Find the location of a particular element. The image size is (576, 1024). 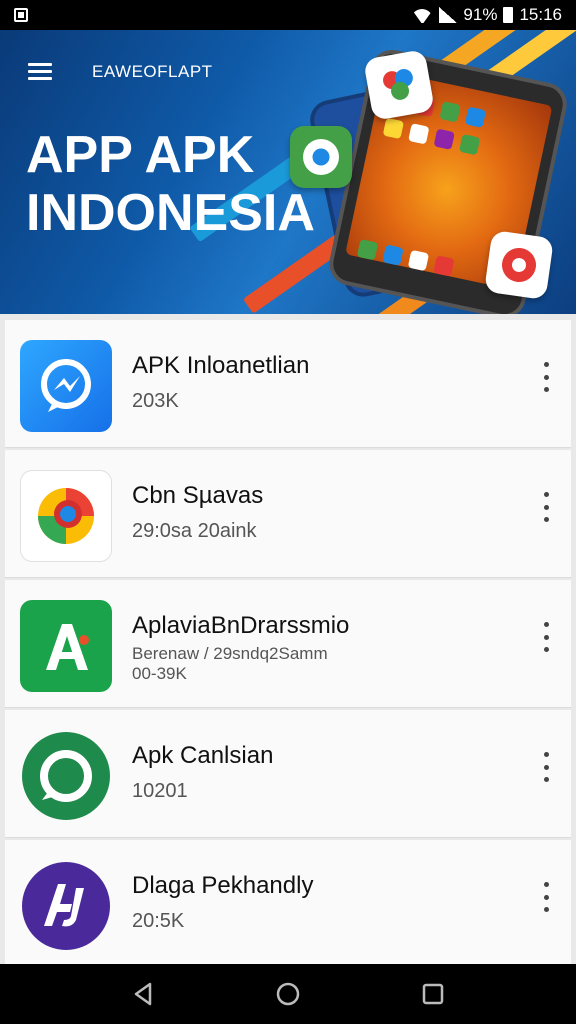

battery-percent: 91% is located at coordinates (480, 14).